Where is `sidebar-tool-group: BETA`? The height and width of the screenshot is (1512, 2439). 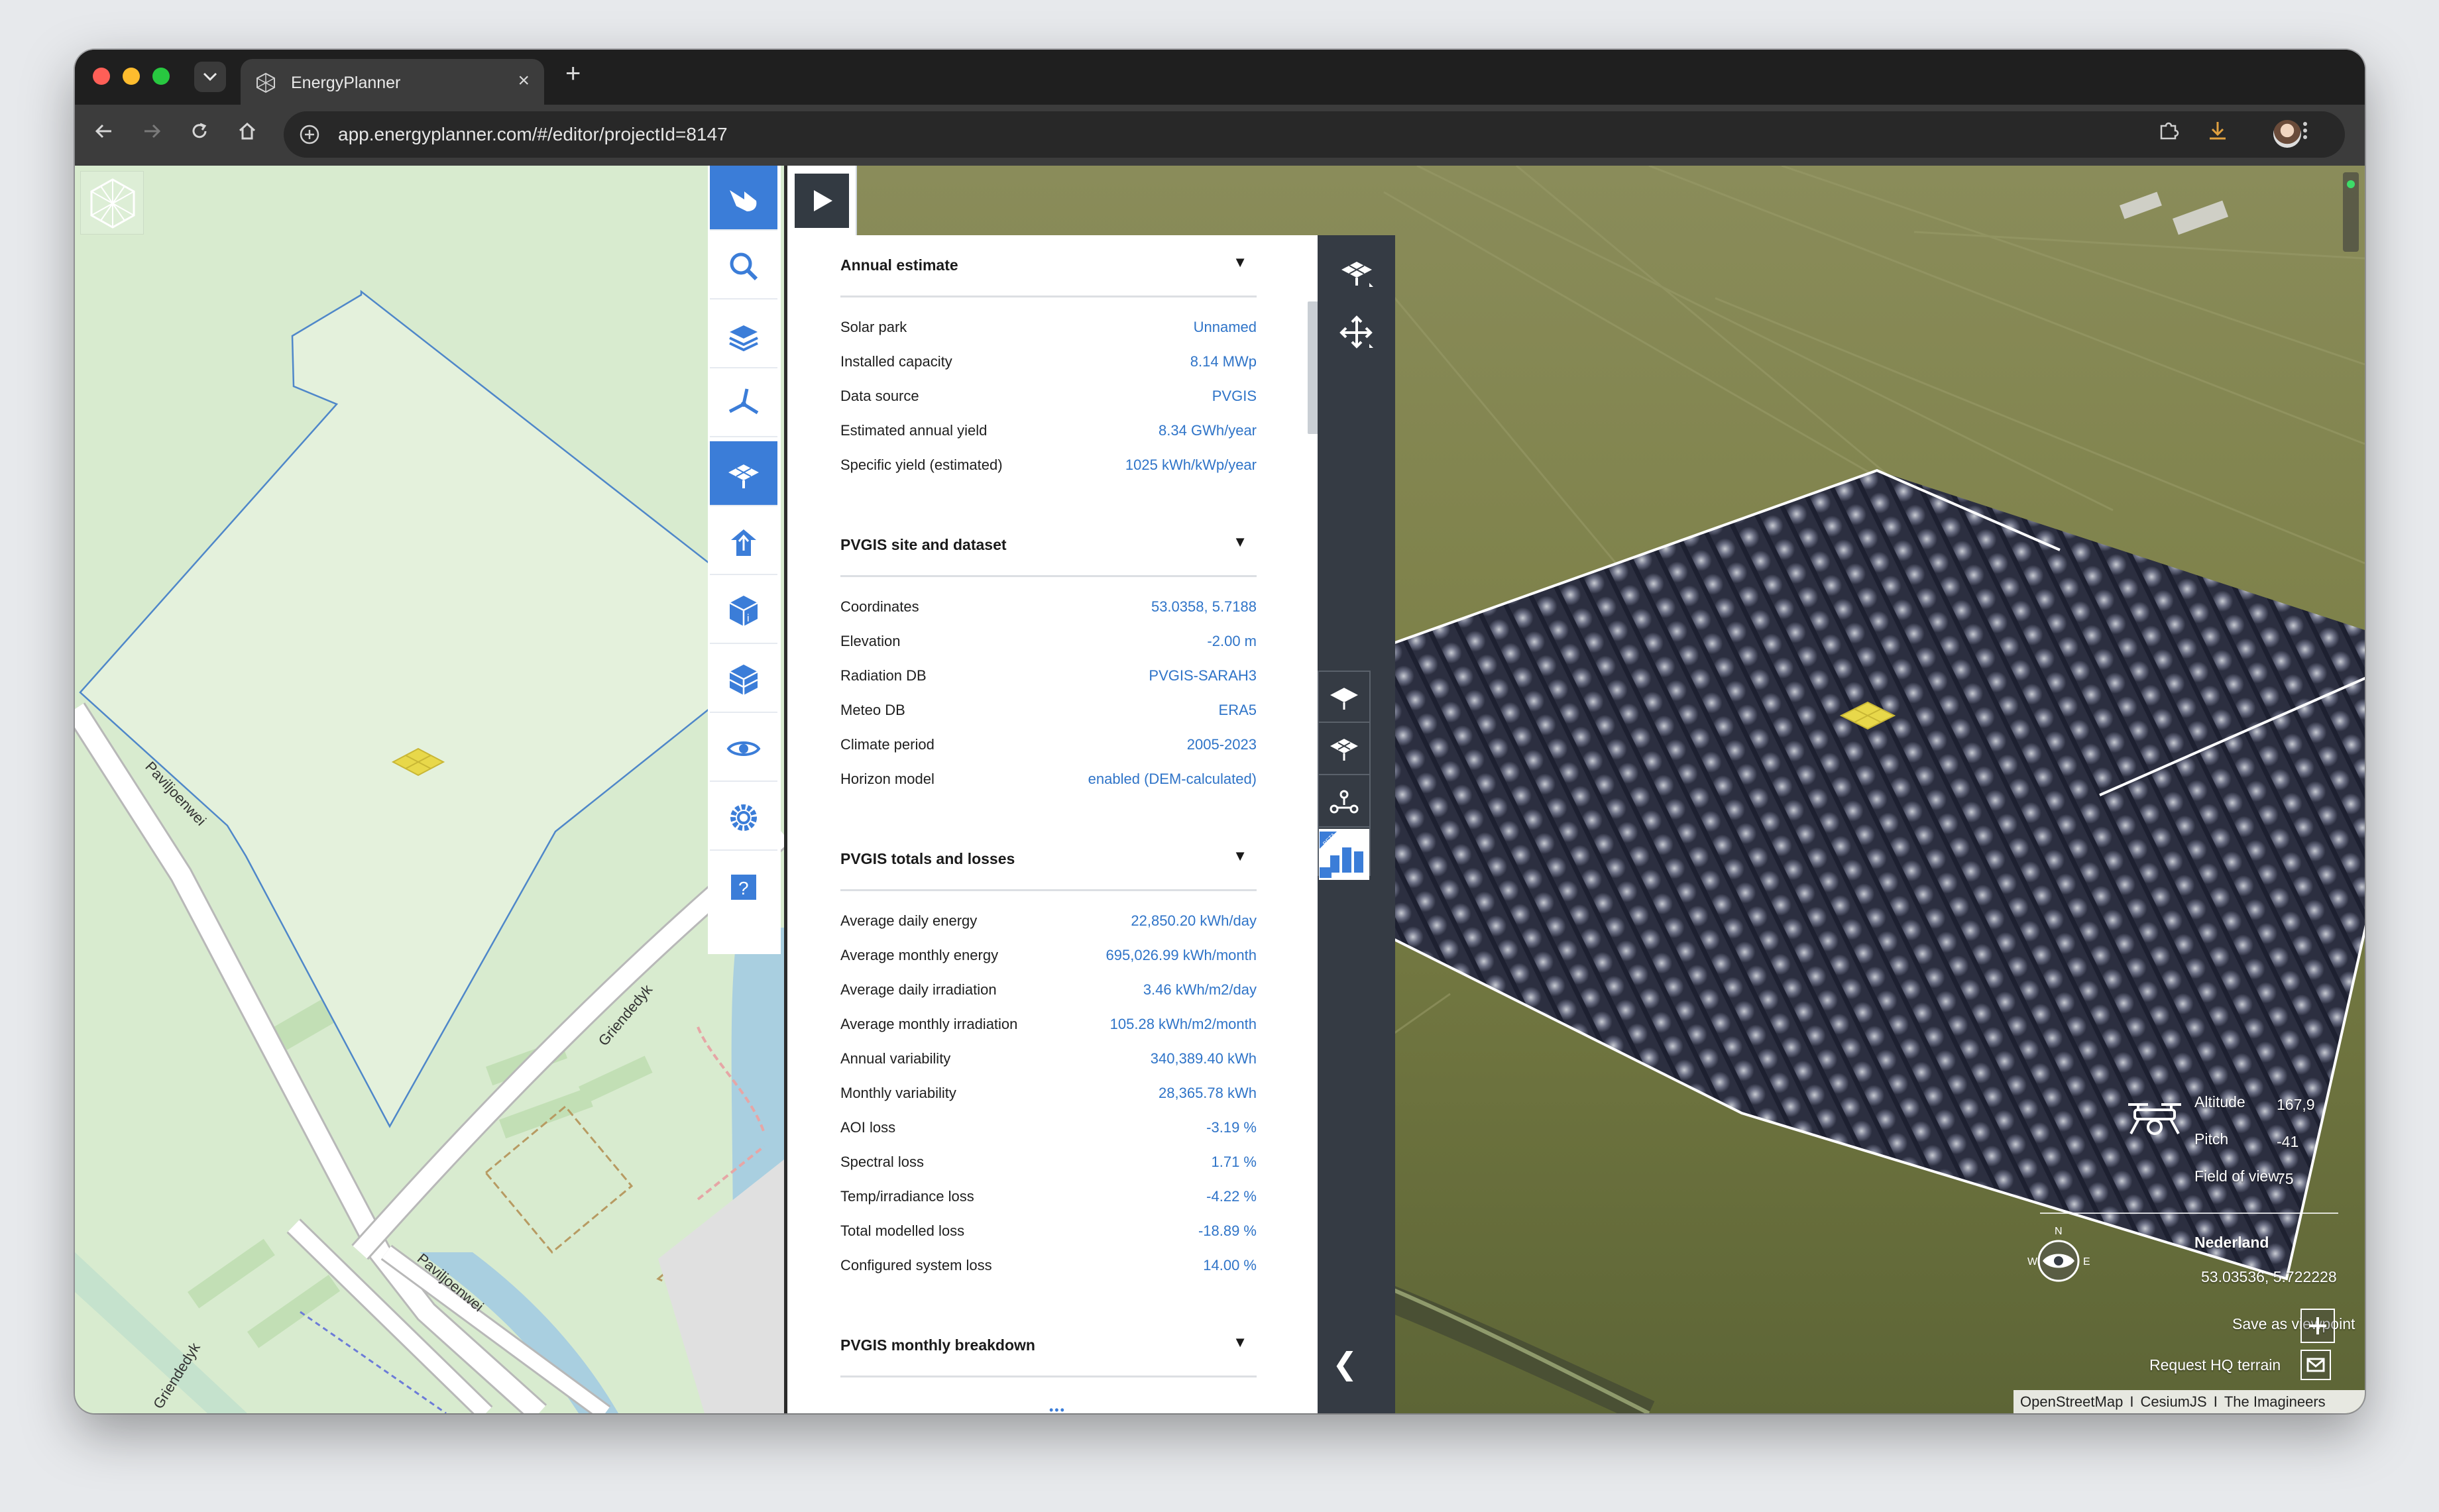 sidebar-tool-group: BETA is located at coordinates (1344, 775).